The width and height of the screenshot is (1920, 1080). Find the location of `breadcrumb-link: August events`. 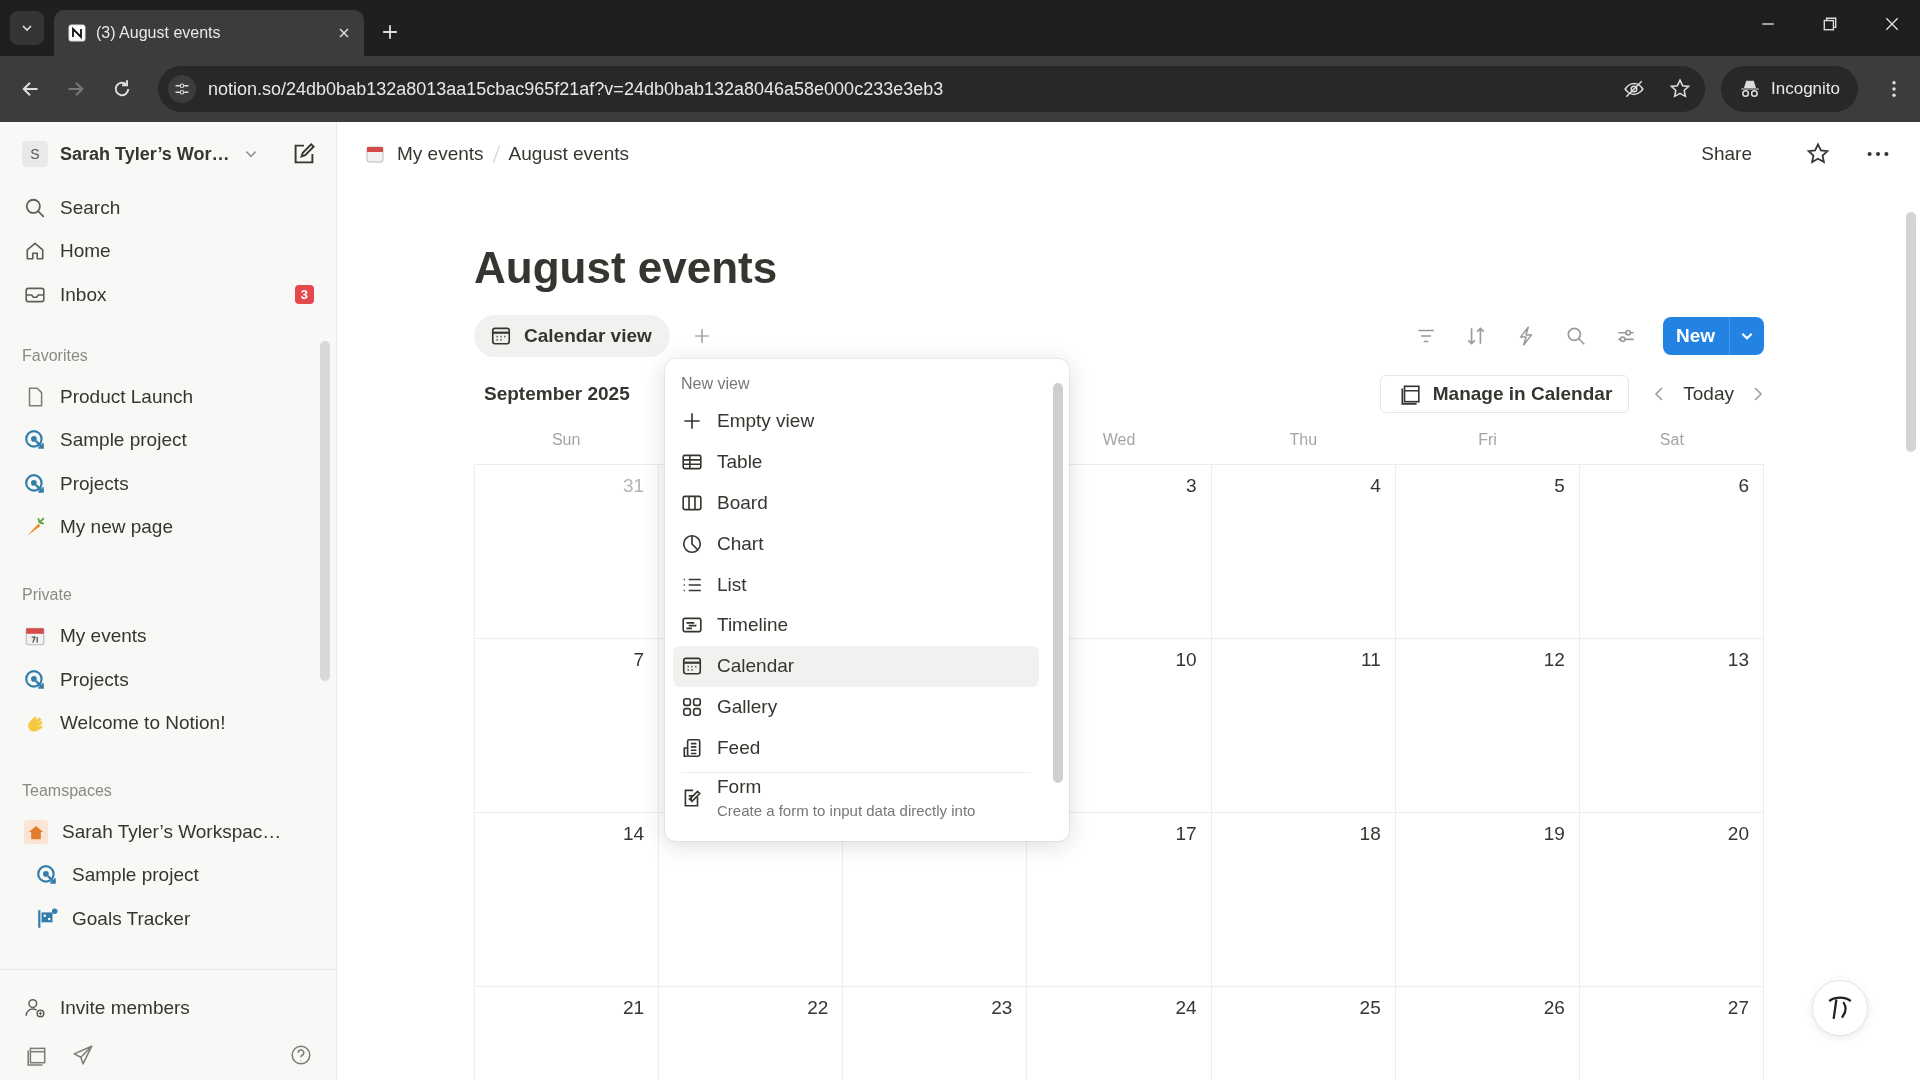

breadcrumb-link: August events is located at coordinates (568, 154).